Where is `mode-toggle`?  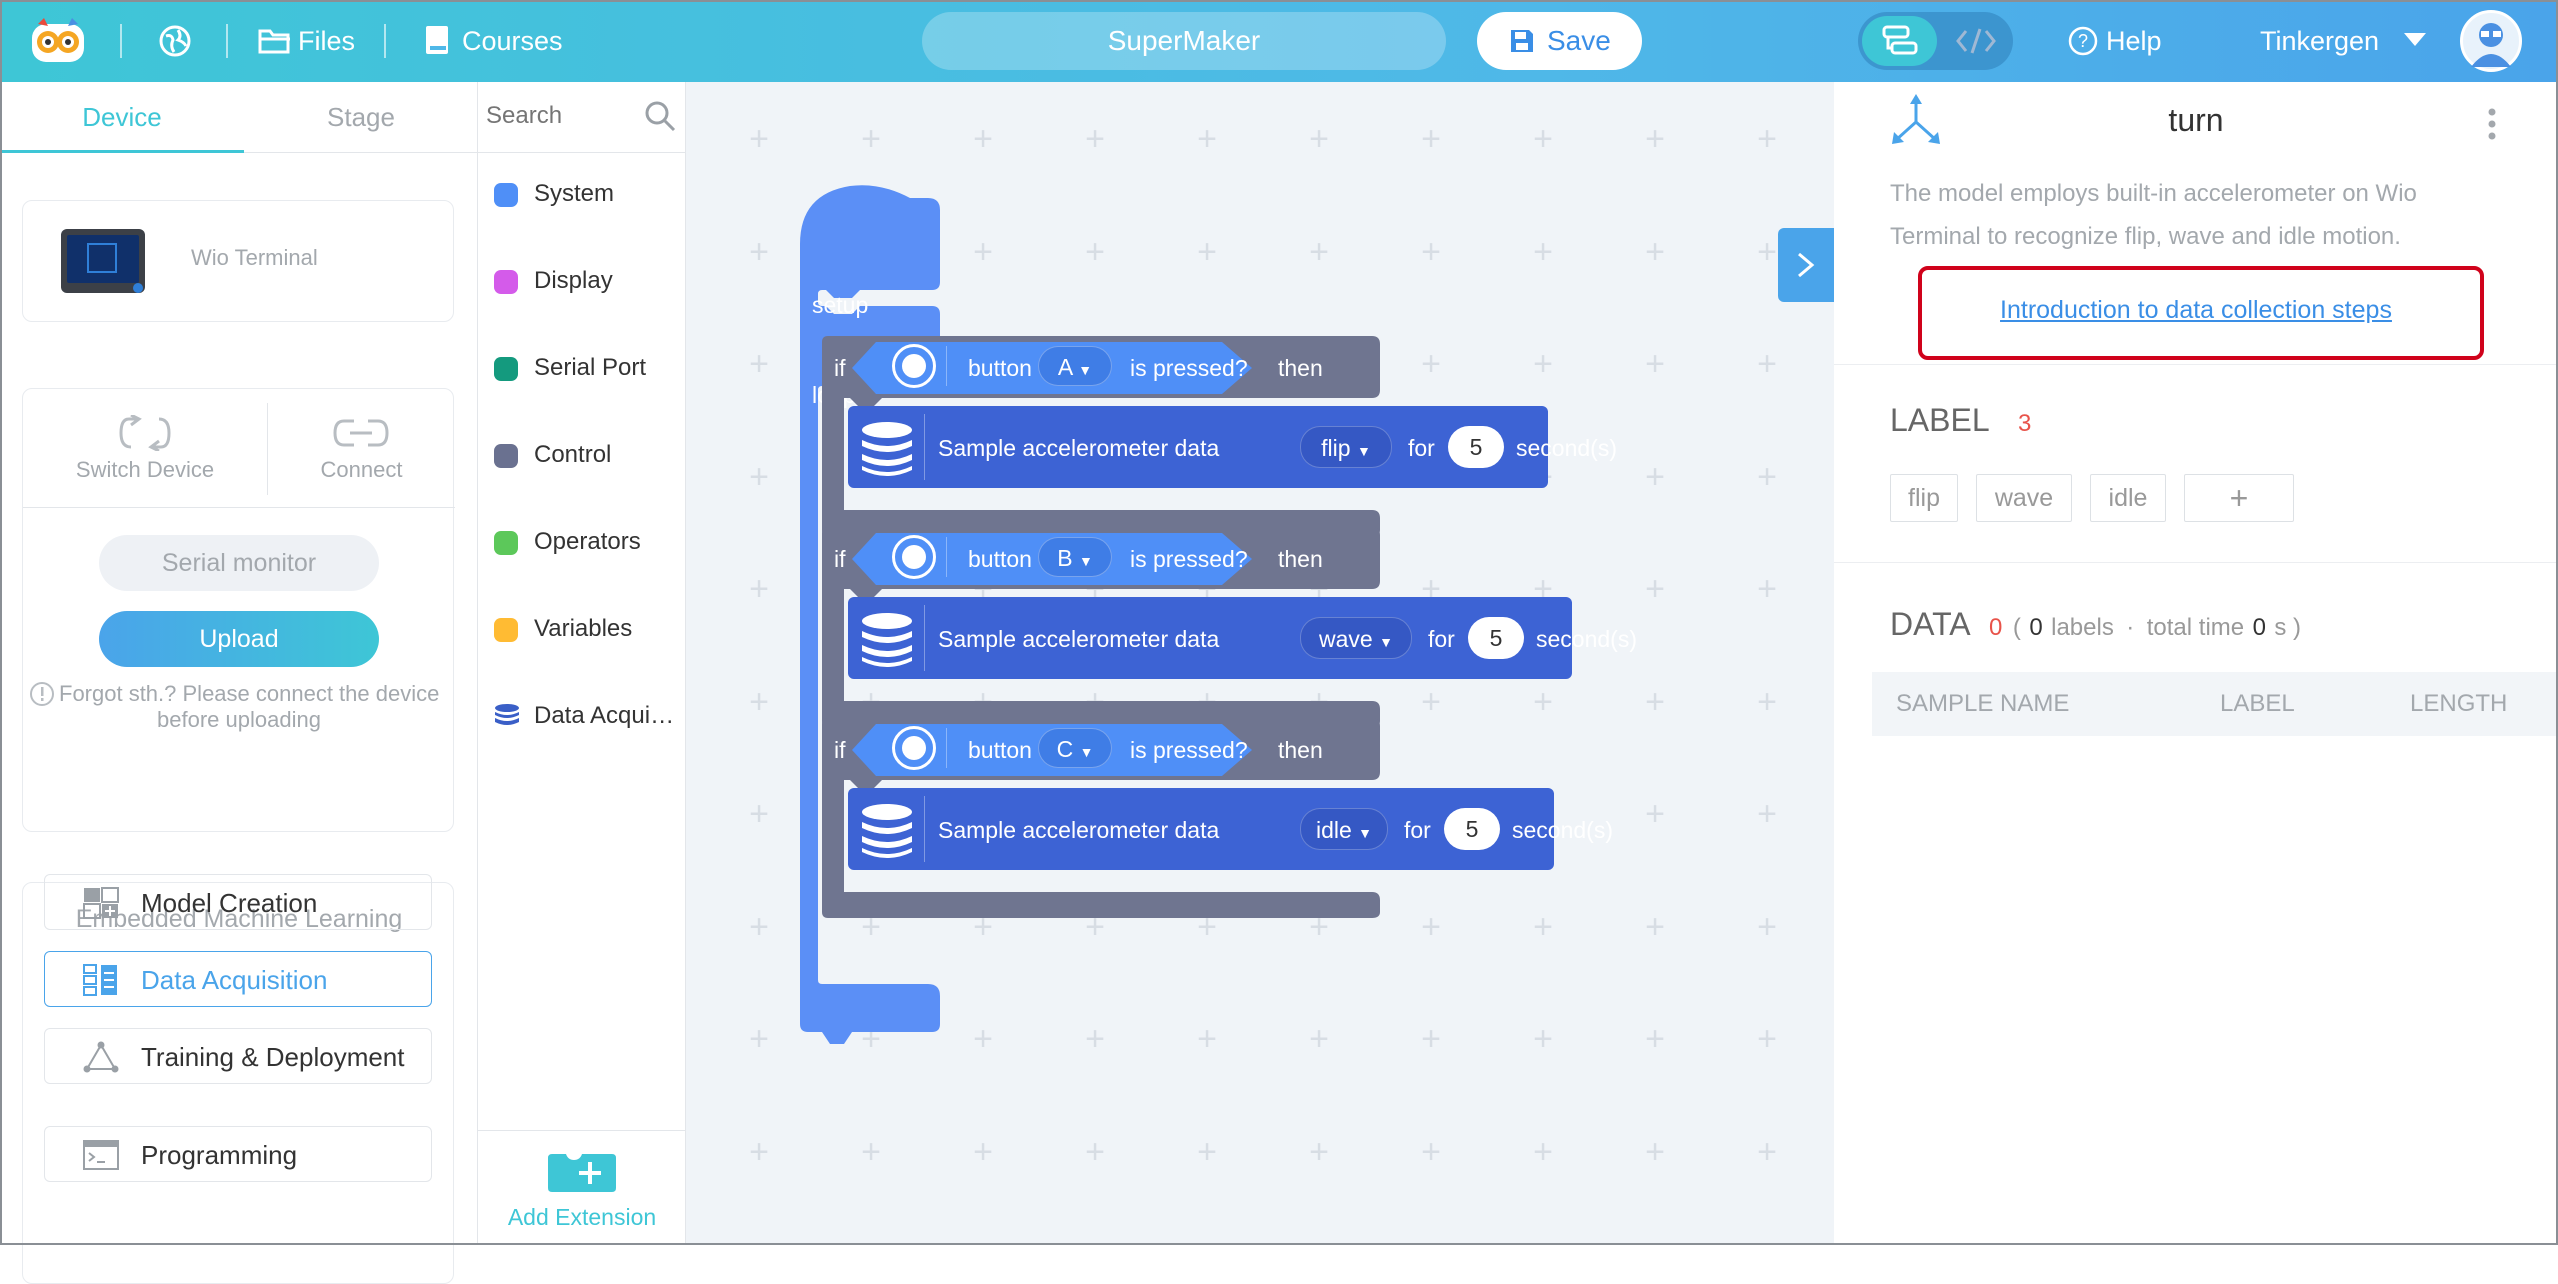
mode-toggle is located at coordinates (1935, 41).